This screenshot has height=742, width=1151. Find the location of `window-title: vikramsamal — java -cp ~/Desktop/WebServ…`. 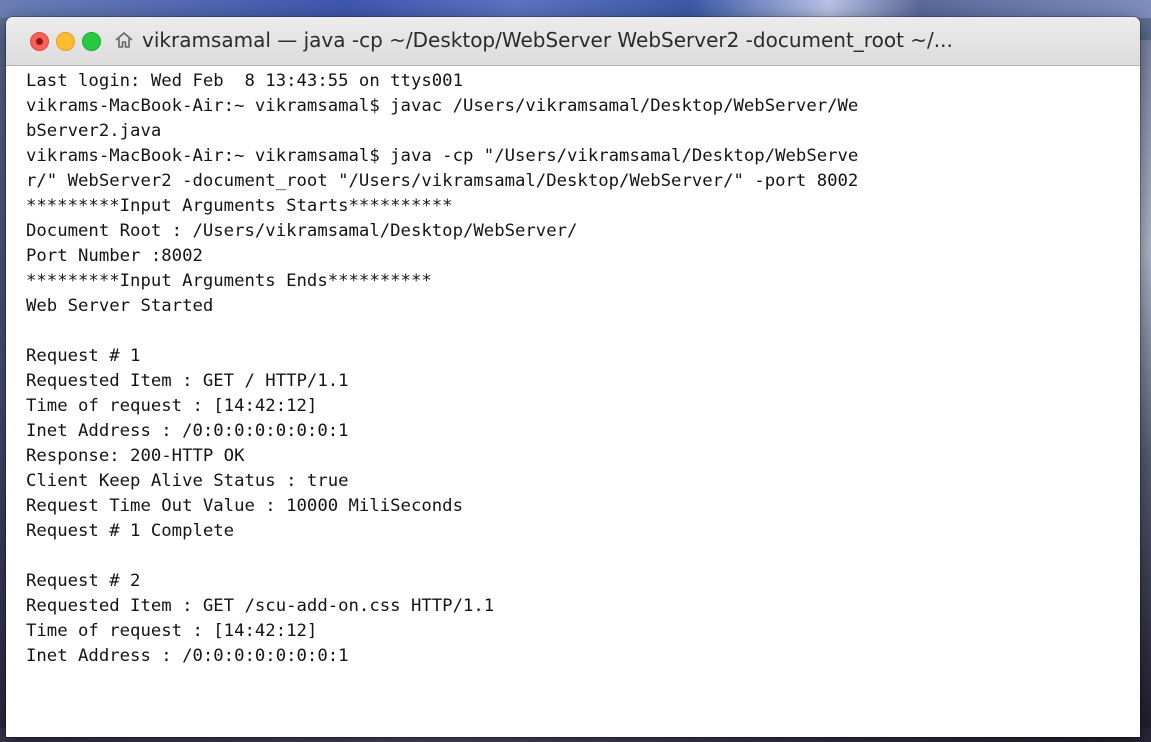

window-title: vikramsamal — java -cp ~/Desktop/WebServ… is located at coordinates (619, 40).